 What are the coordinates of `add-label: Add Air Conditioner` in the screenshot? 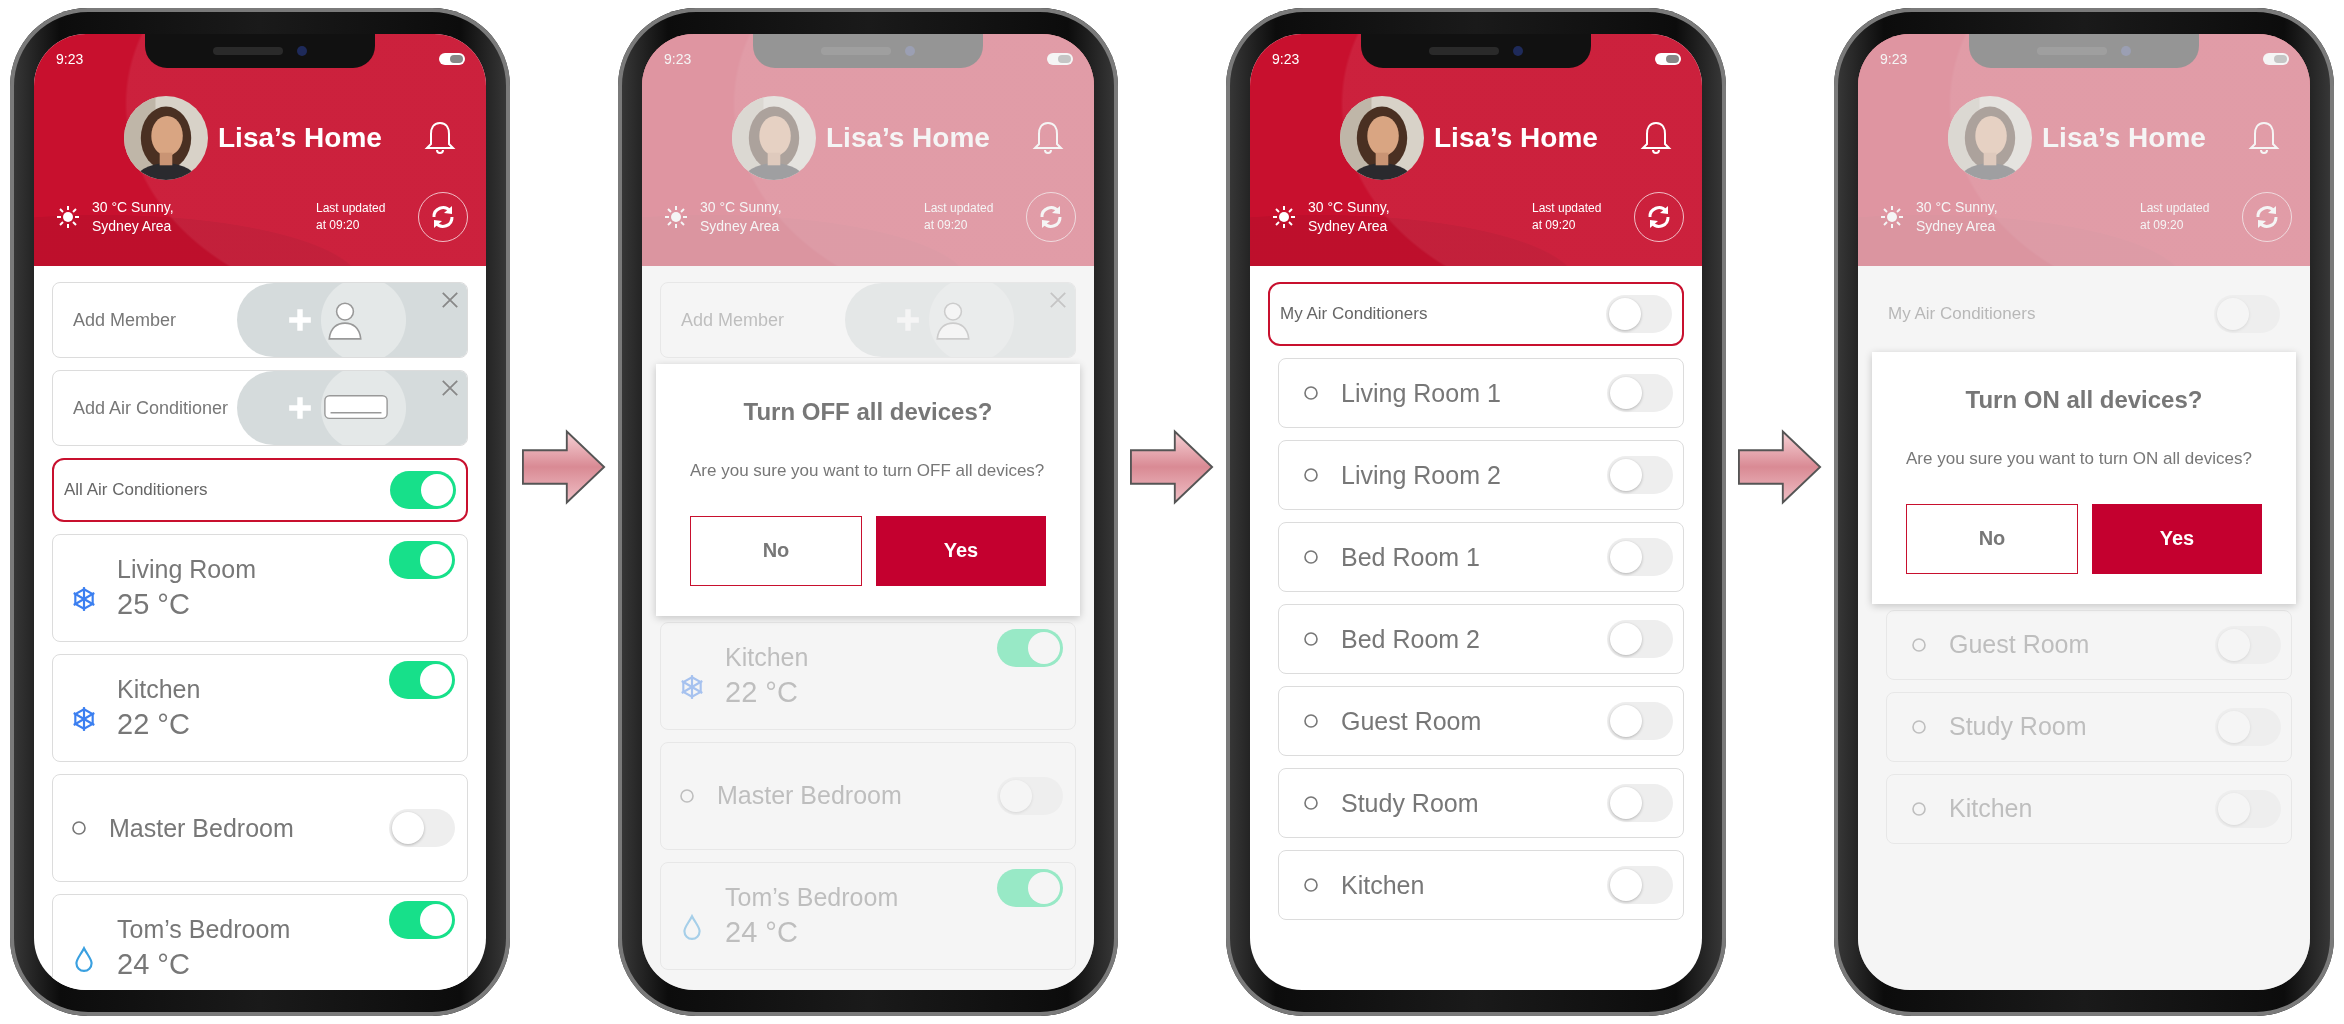 It's located at (151, 408).